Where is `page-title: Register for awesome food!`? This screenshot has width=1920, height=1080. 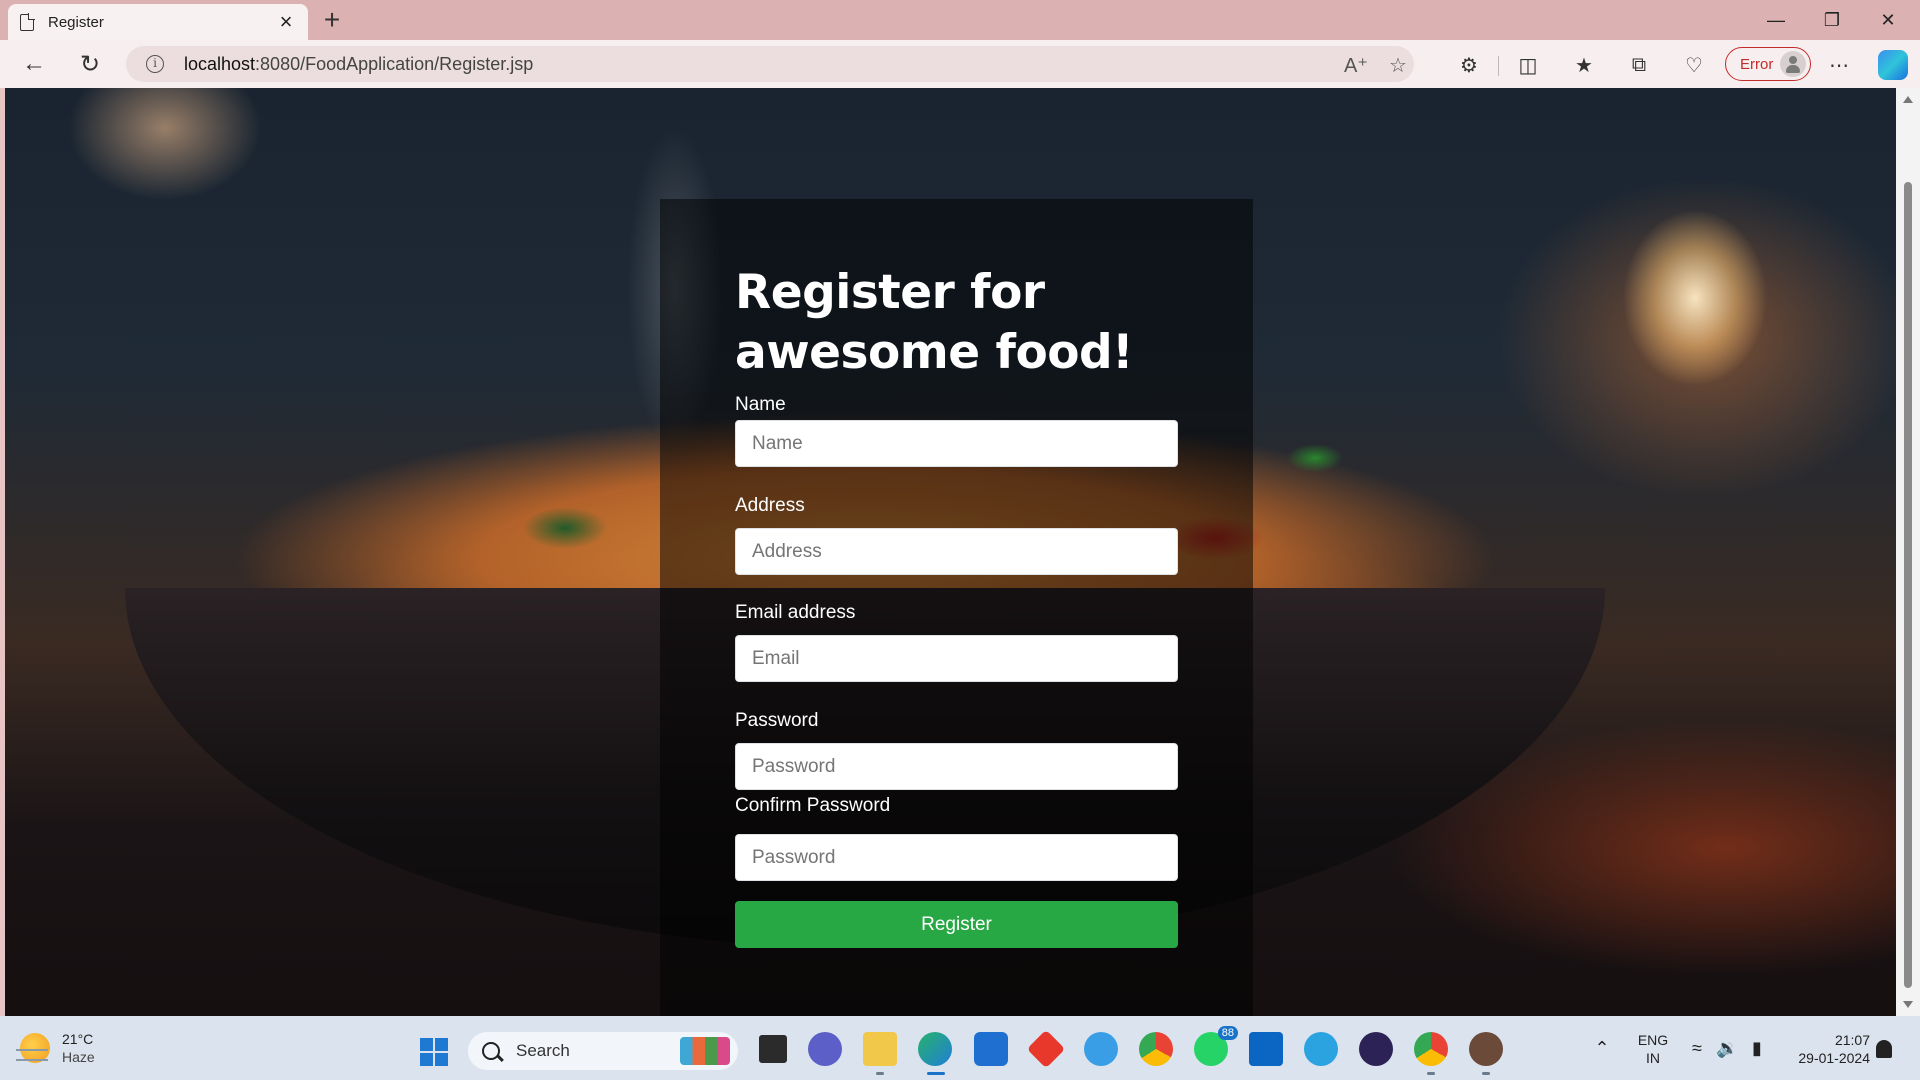
page-title: Register for awesome food! is located at coordinates (934, 322).